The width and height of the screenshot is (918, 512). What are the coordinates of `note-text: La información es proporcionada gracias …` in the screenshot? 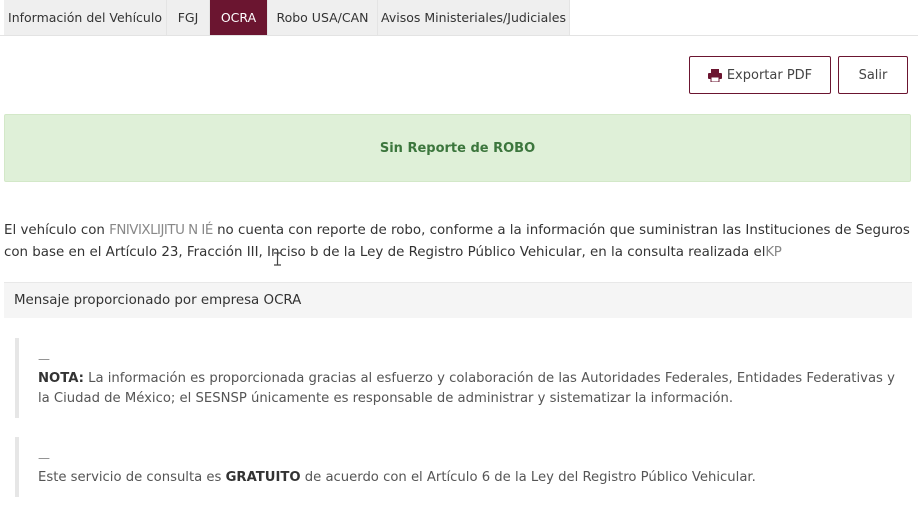 It's located at (466, 388).